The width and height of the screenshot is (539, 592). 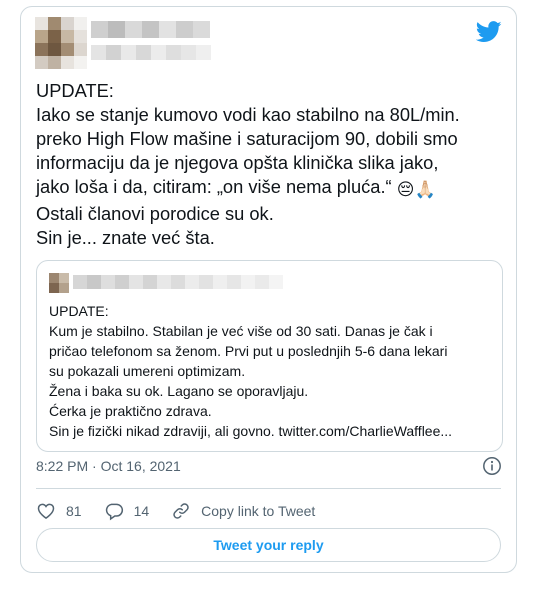 What do you see at coordinates (155, 213) in the screenshot?
I see `tweet-line: Ostali članovi porodice su ok.` at bounding box center [155, 213].